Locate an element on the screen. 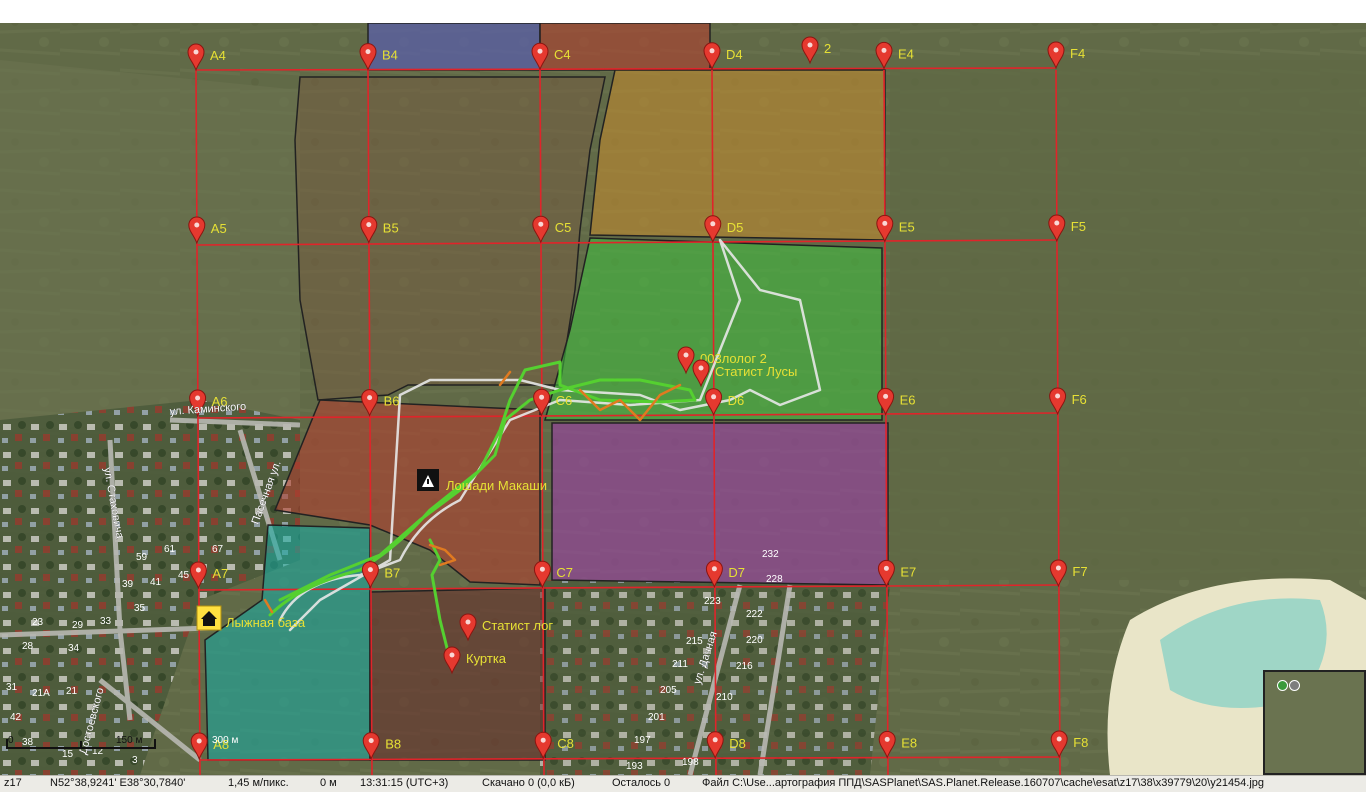  house-number: 216 is located at coordinates (744, 666).